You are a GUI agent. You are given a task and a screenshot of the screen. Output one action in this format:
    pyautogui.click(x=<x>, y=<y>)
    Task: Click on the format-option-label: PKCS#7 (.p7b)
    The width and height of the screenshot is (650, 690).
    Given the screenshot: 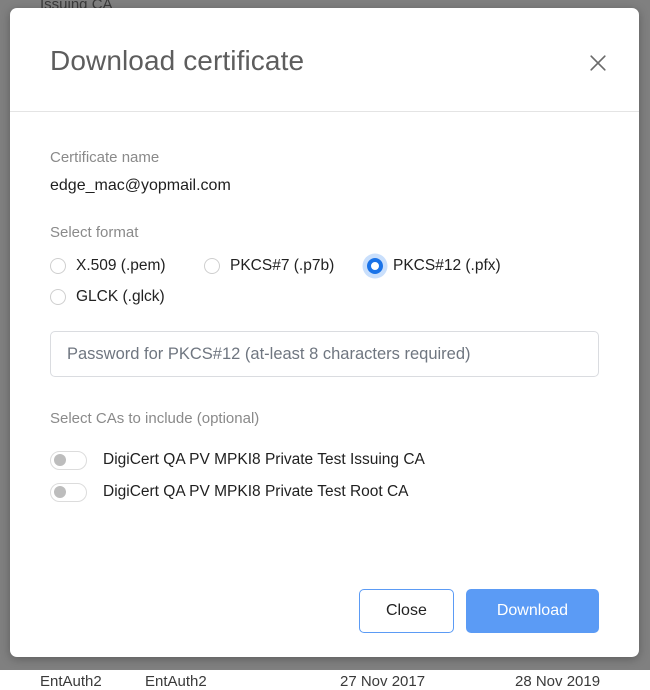 What is the action you would take?
    pyautogui.click(x=282, y=266)
    